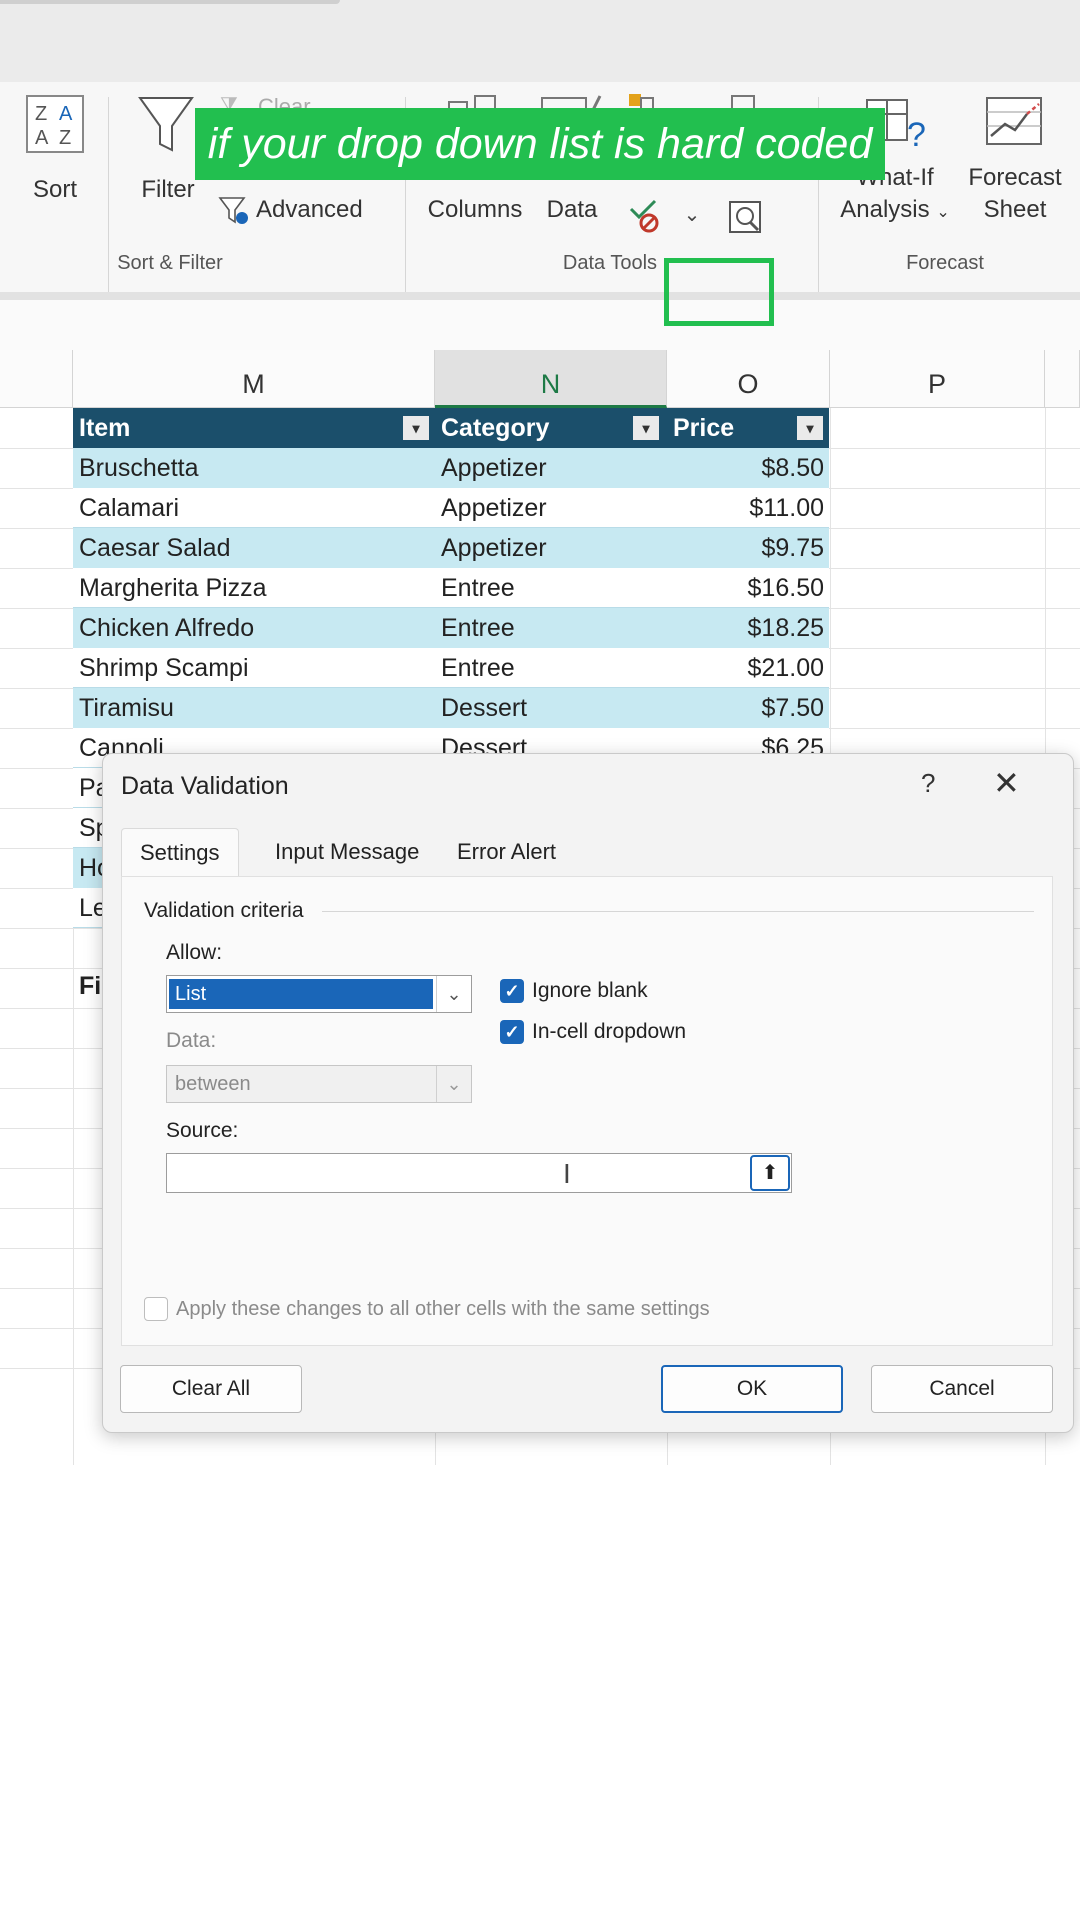 The image size is (1080, 1920). I want to click on tab-settings: Settings, so click(180, 852).